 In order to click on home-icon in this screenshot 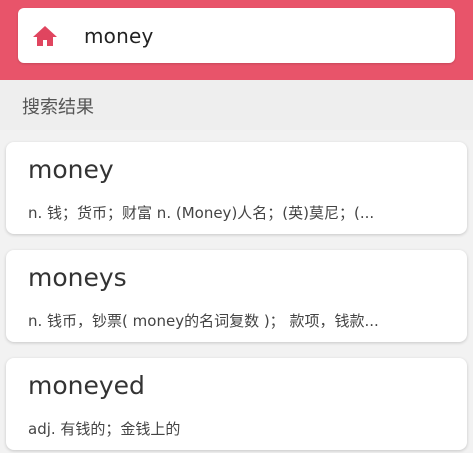, I will do `click(45, 36)`.